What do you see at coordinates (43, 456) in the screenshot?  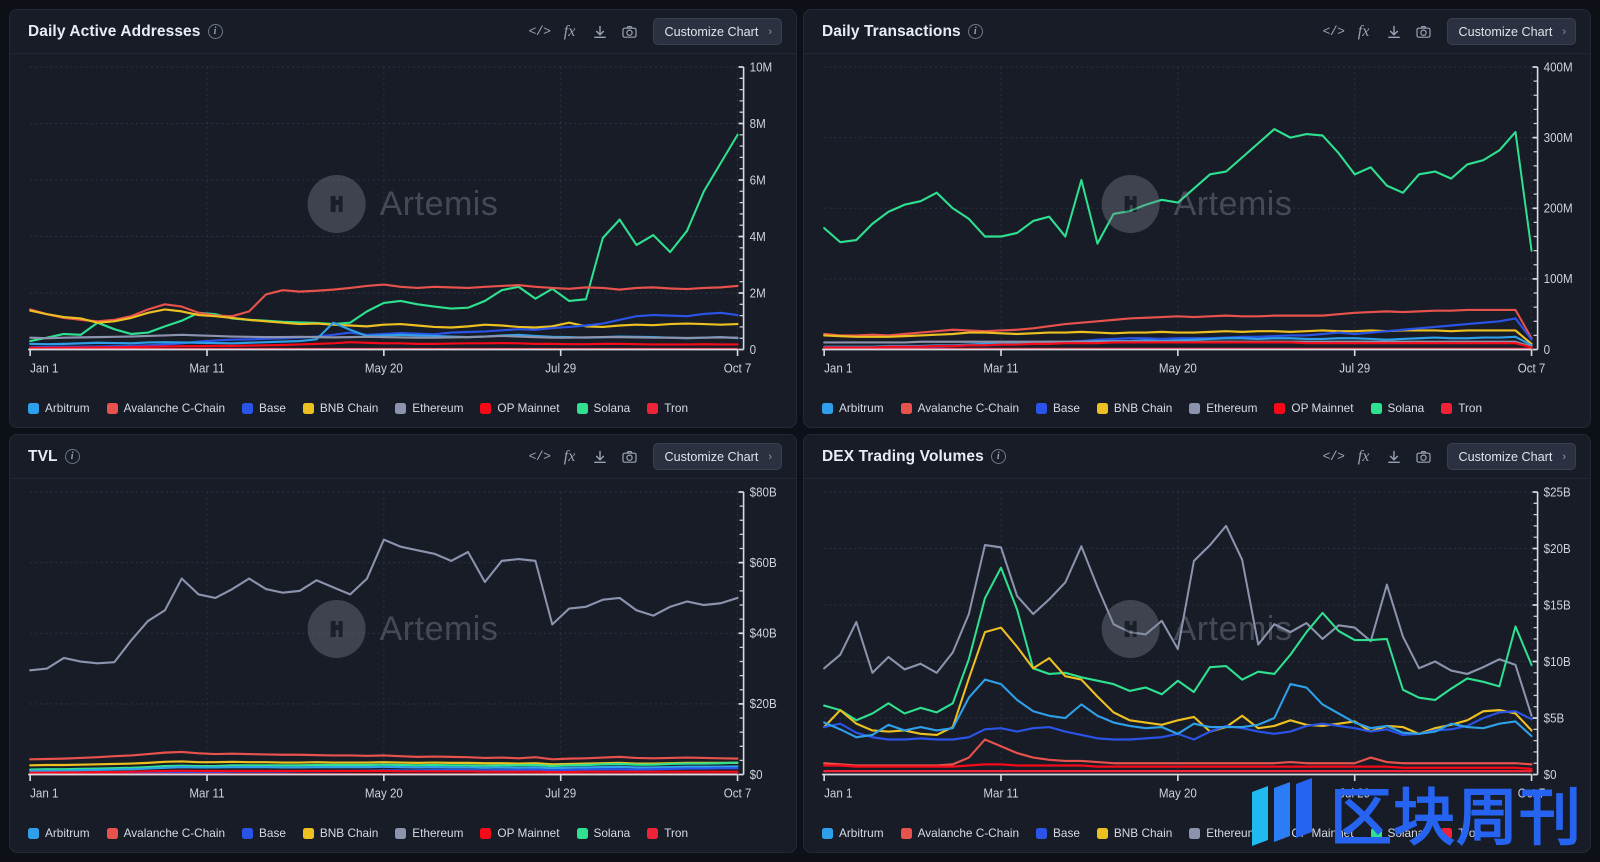 I see `page-title: TVL` at bounding box center [43, 456].